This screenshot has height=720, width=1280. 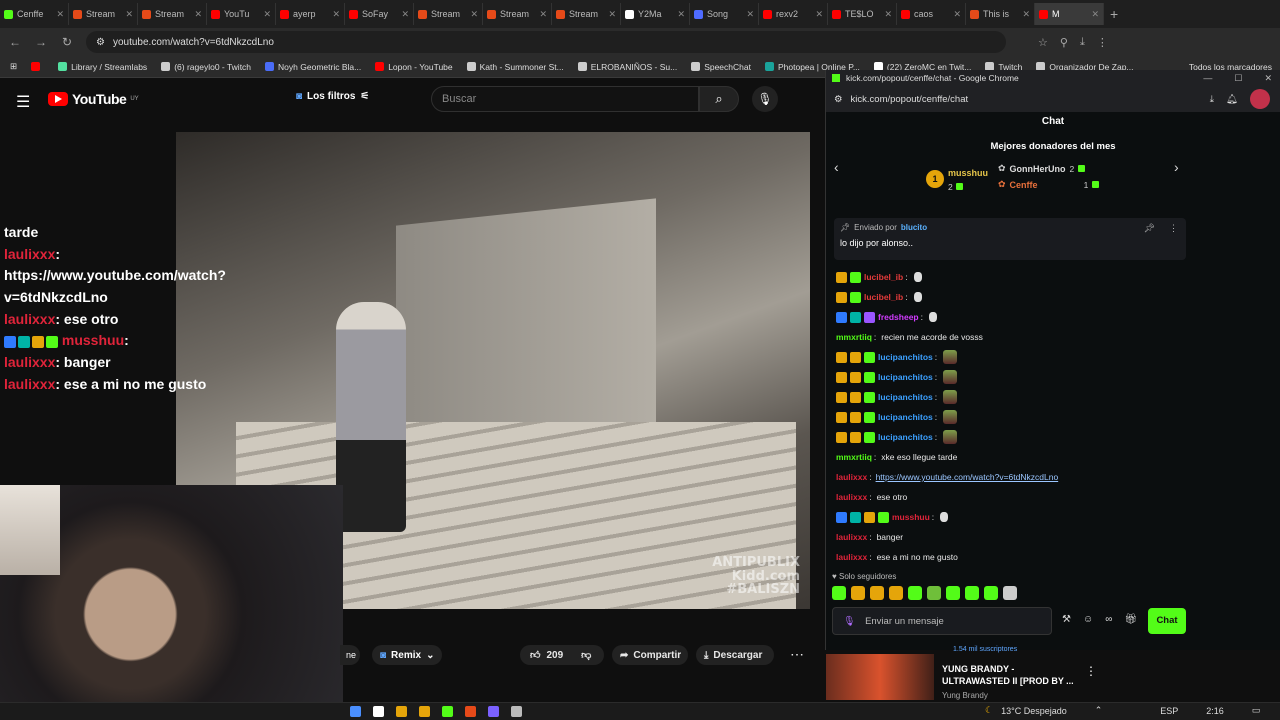 What do you see at coordinates (414, 67) in the screenshot?
I see `bookmark-item: Lopon - YouTube` at bounding box center [414, 67].